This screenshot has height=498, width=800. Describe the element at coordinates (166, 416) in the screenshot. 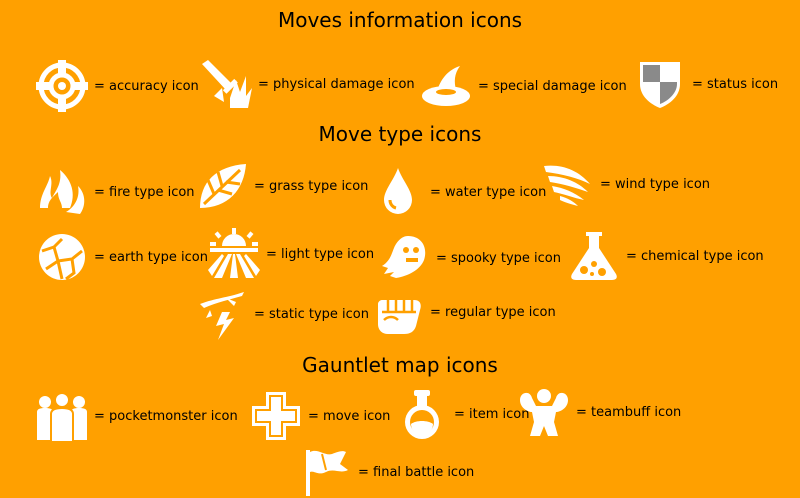

I see `legend-label: = pocketmonster icon` at that location.